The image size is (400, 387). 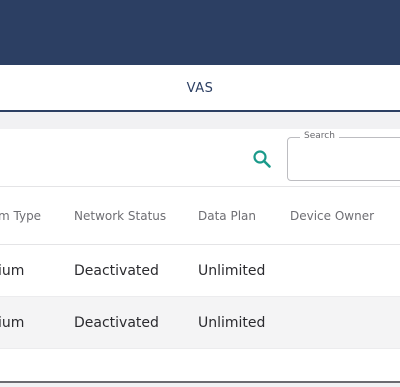 I want to click on column-header-data-plan: Data Plan, so click(x=227, y=216).